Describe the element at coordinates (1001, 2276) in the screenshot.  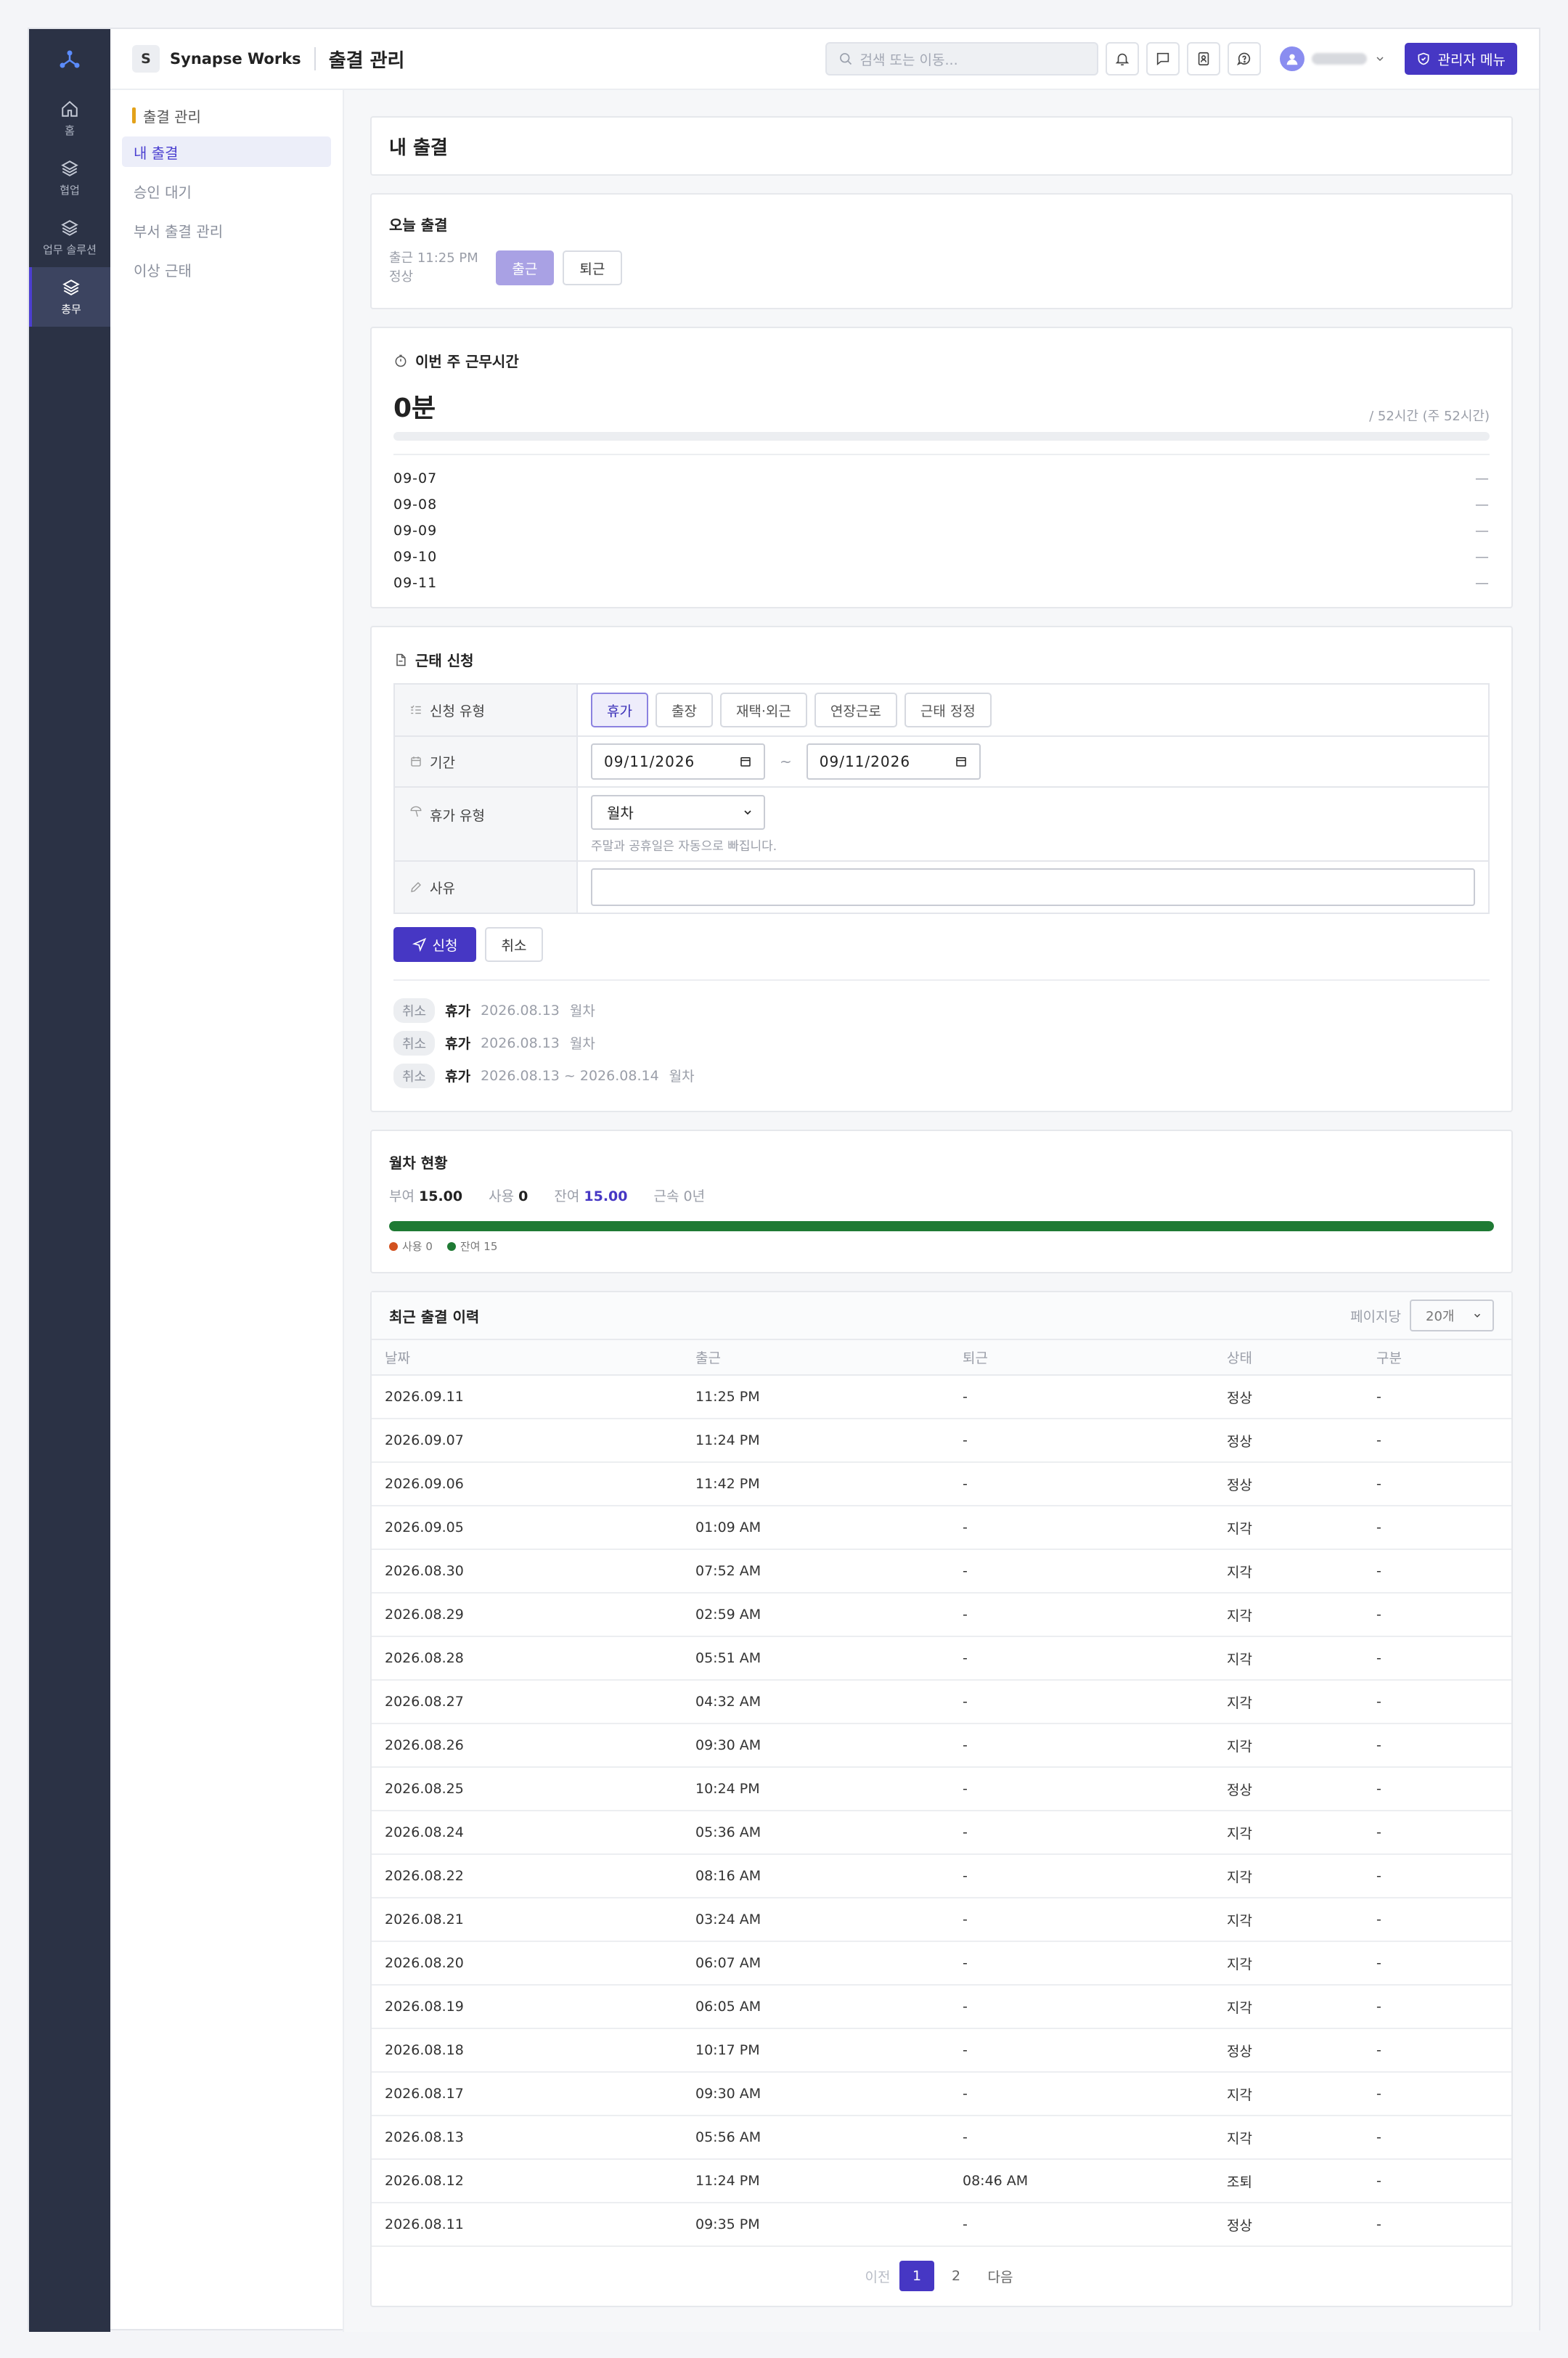
I see `next-page-button: 다음` at that location.